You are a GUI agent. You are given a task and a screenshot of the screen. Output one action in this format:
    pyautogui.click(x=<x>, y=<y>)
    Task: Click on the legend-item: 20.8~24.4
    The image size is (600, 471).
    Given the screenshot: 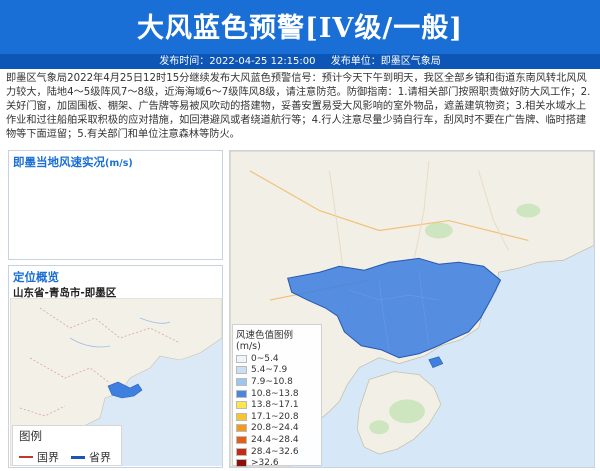 What is the action you would take?
    pyautogui.click(x=277, y=429)
    